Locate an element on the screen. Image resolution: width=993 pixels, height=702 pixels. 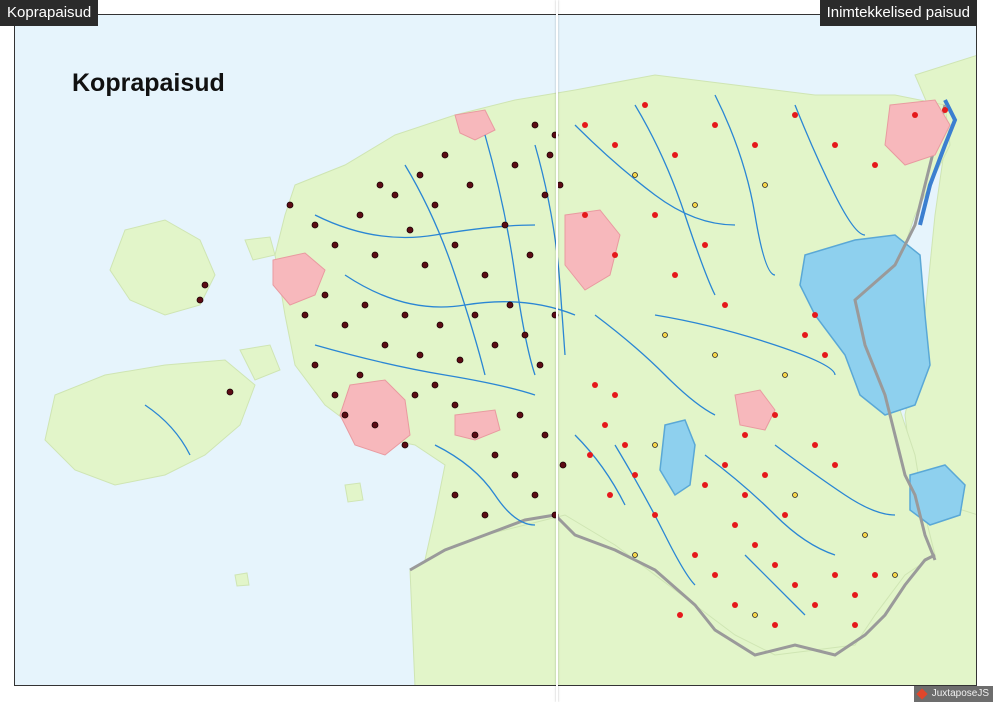
right-panel-label: Inimtekkelised paisud is located at coordinates (898, 13).